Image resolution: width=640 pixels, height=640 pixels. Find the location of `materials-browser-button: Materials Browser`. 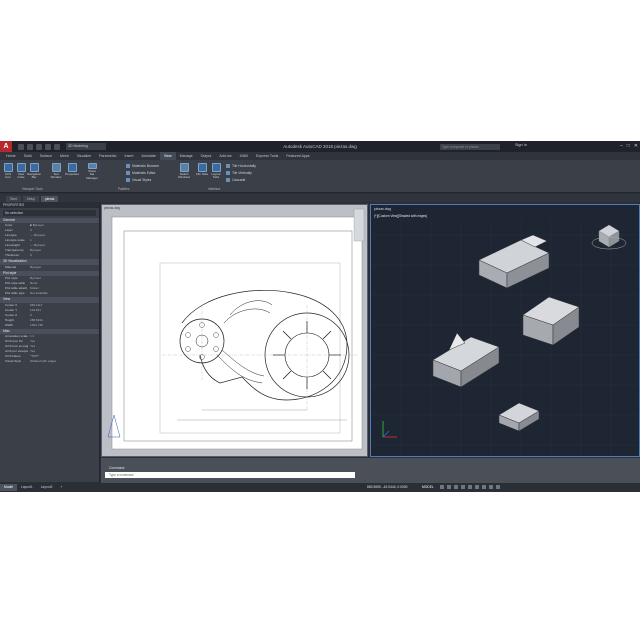

materials-browser-button: Materials Browser is located at coordinates (142, 166).